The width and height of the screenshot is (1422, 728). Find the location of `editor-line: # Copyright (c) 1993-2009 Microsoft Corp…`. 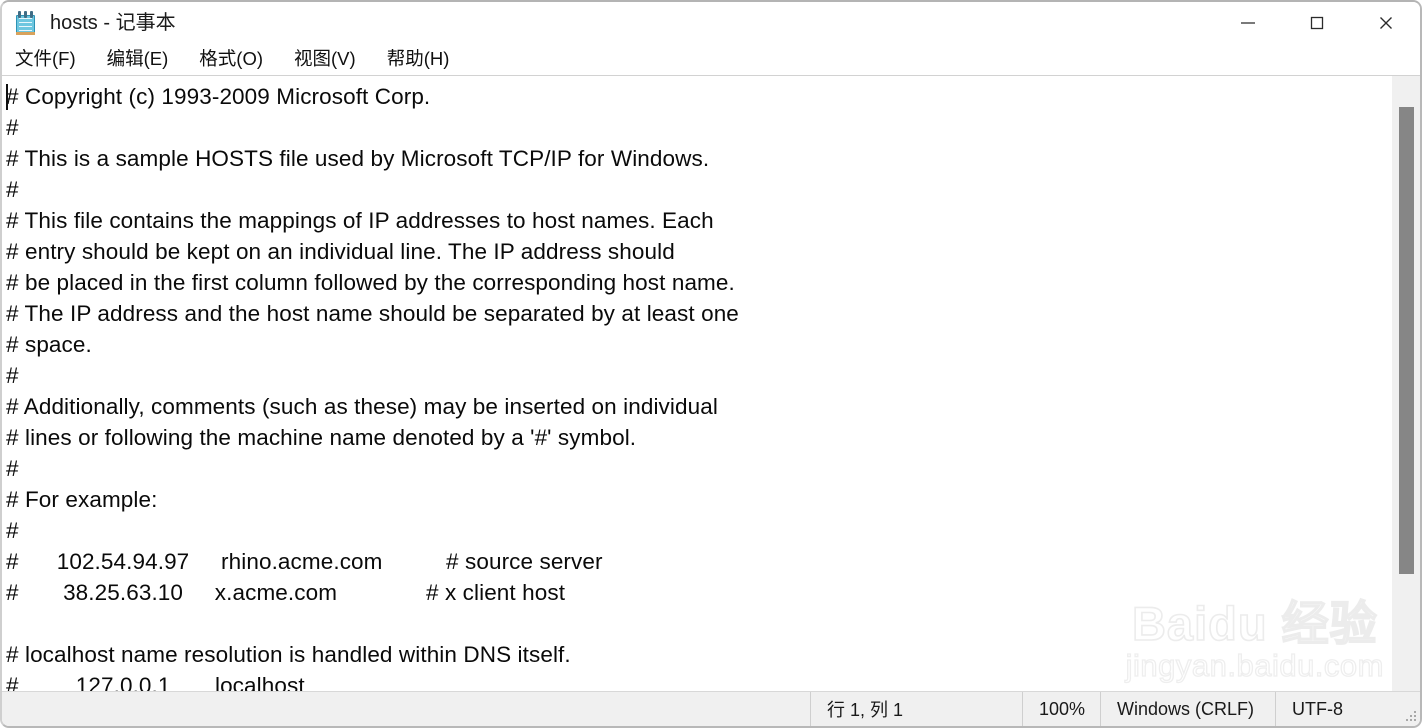

editor-line: # Copyright (c) 1993-2009 Microsoft Corp… is located at coordinates (218, 96).